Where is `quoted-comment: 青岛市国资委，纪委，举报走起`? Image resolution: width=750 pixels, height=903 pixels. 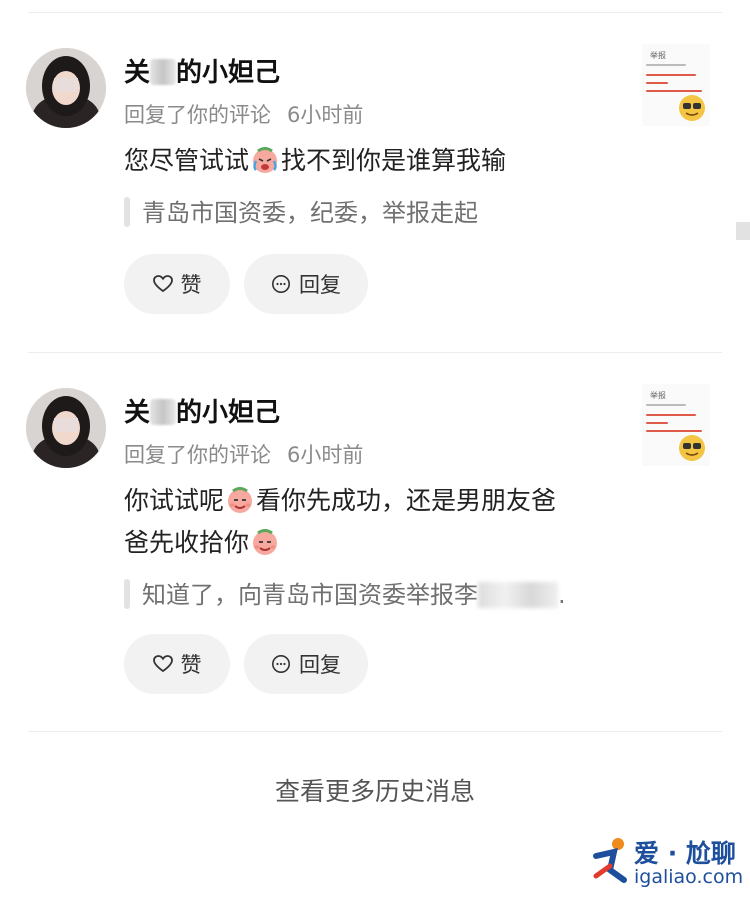 quoted-comment: 青岛市国资委，纪委，举报走起 is located at coordinates (384, 210).